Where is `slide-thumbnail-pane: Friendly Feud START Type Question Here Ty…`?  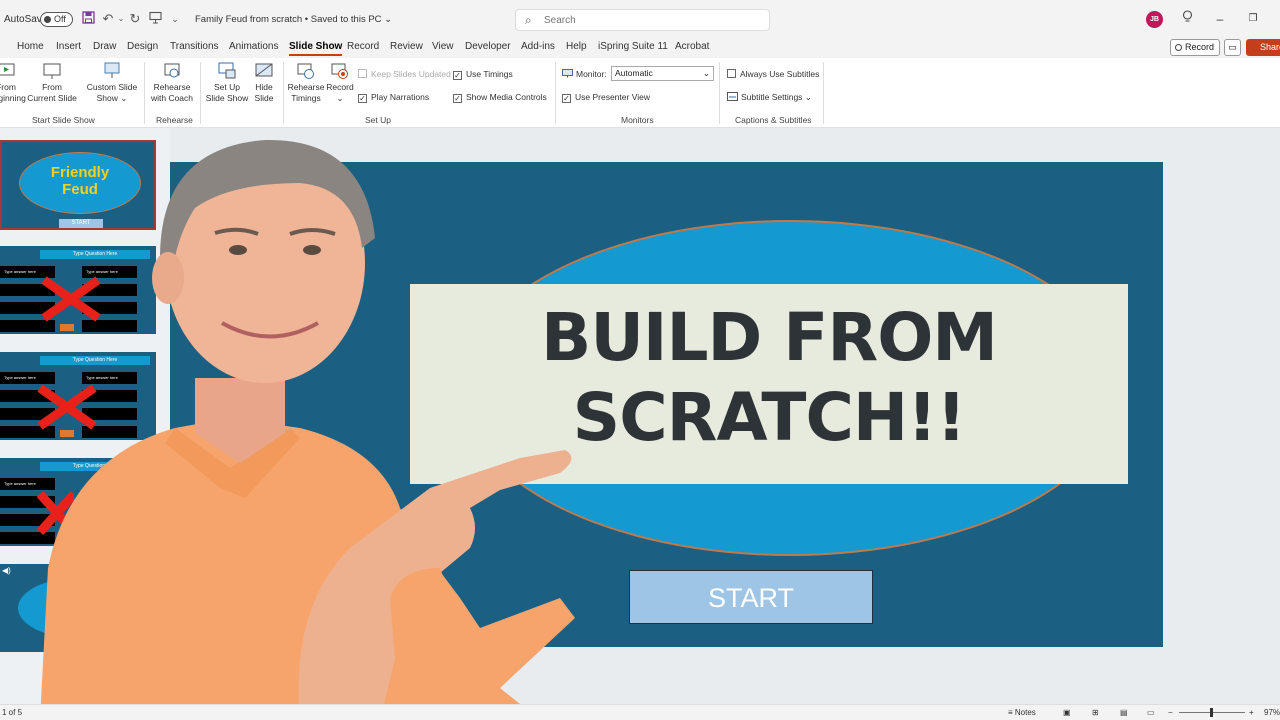
slide-thumbnail-pane: Friendly Feud START Type Question Here Ty… is located at coordinates (85, 416).